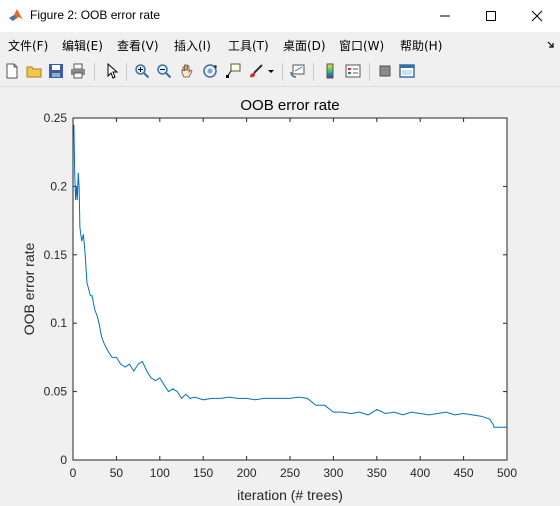 Image resolution: width=560 pixels, height=506 pixels. I want to click on y-tick-label: 0.05, so click(56, 392).